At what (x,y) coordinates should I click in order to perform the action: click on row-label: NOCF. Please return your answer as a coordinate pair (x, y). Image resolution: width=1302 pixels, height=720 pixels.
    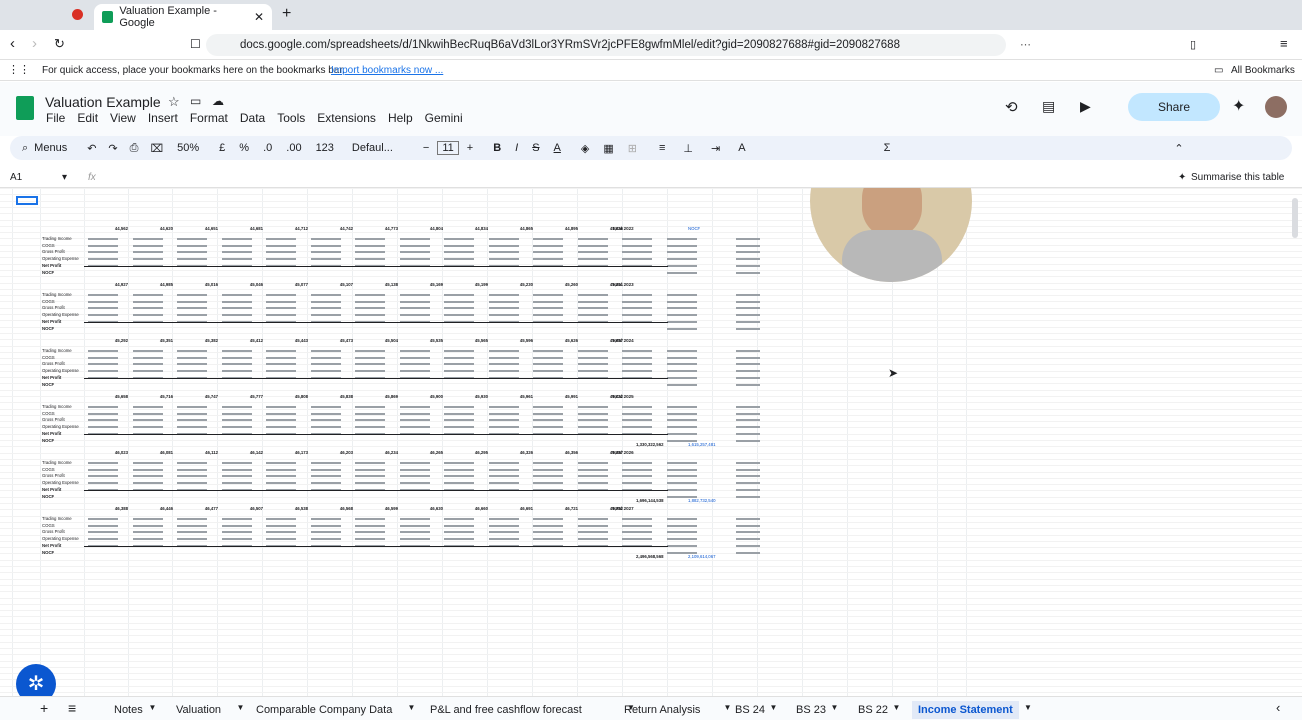
    Looking at the image, I should click on (48, 328).